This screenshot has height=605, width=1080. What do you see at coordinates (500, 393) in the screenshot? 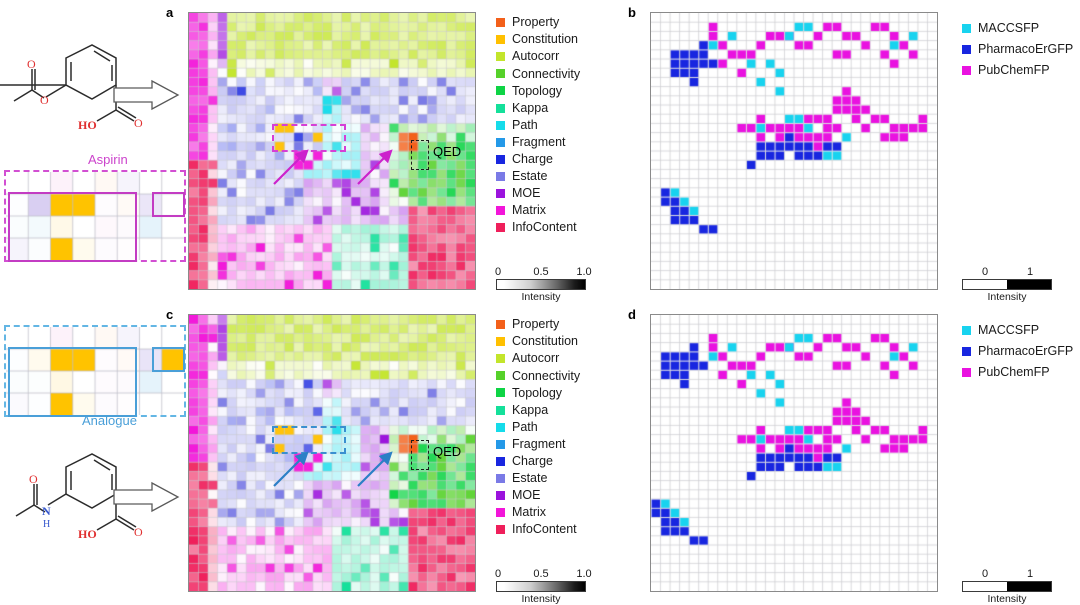
I see `legend-swatch-topology` at bounding box center [500, 393].